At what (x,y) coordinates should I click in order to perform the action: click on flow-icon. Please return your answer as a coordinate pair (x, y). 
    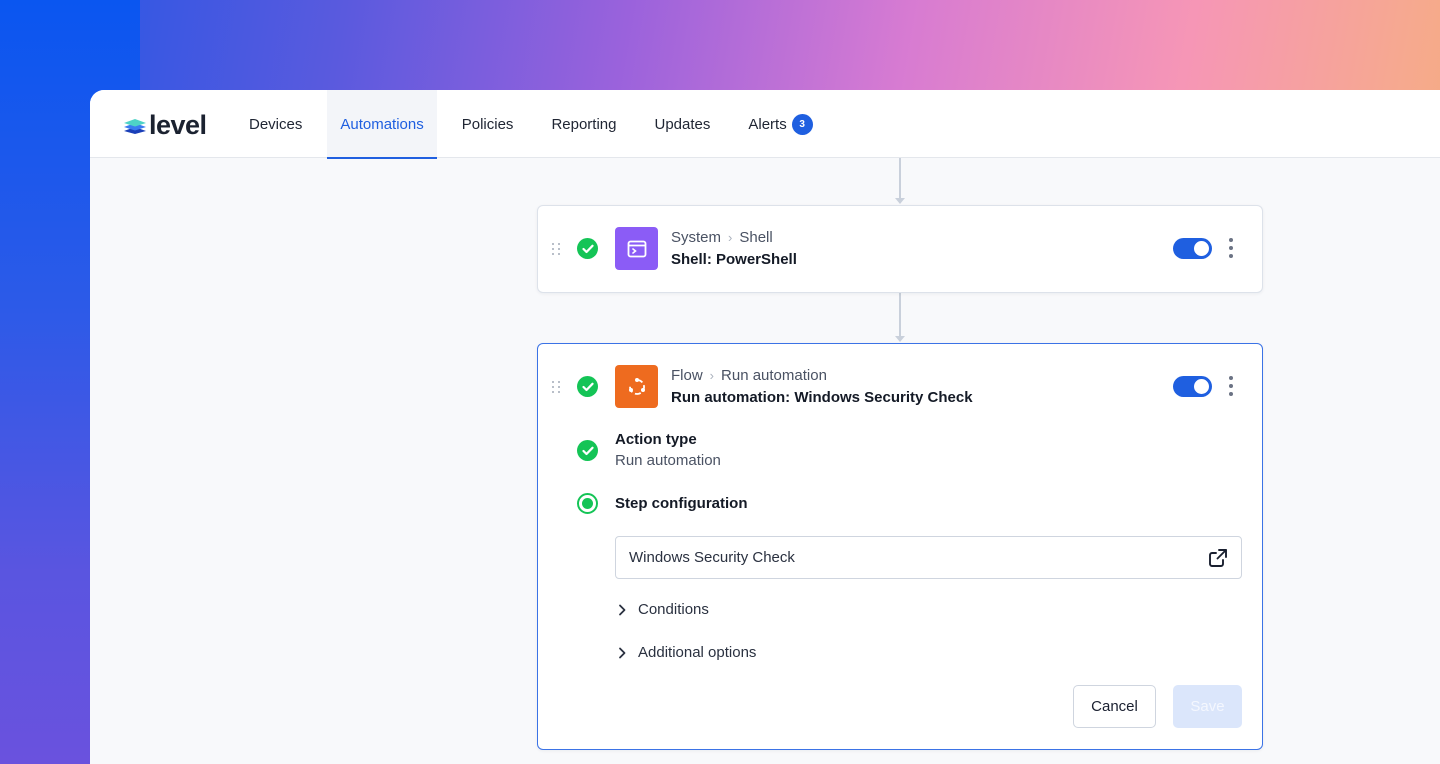
    Looking at the image, I should click on (636, 386).